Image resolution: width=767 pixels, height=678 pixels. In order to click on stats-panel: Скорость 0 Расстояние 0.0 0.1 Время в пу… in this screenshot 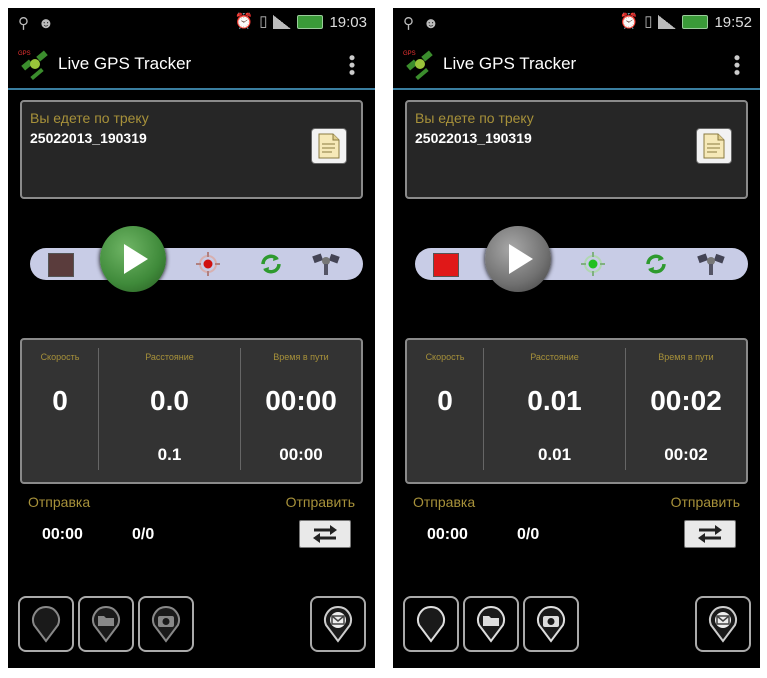, I will do `click(191, 411)`.